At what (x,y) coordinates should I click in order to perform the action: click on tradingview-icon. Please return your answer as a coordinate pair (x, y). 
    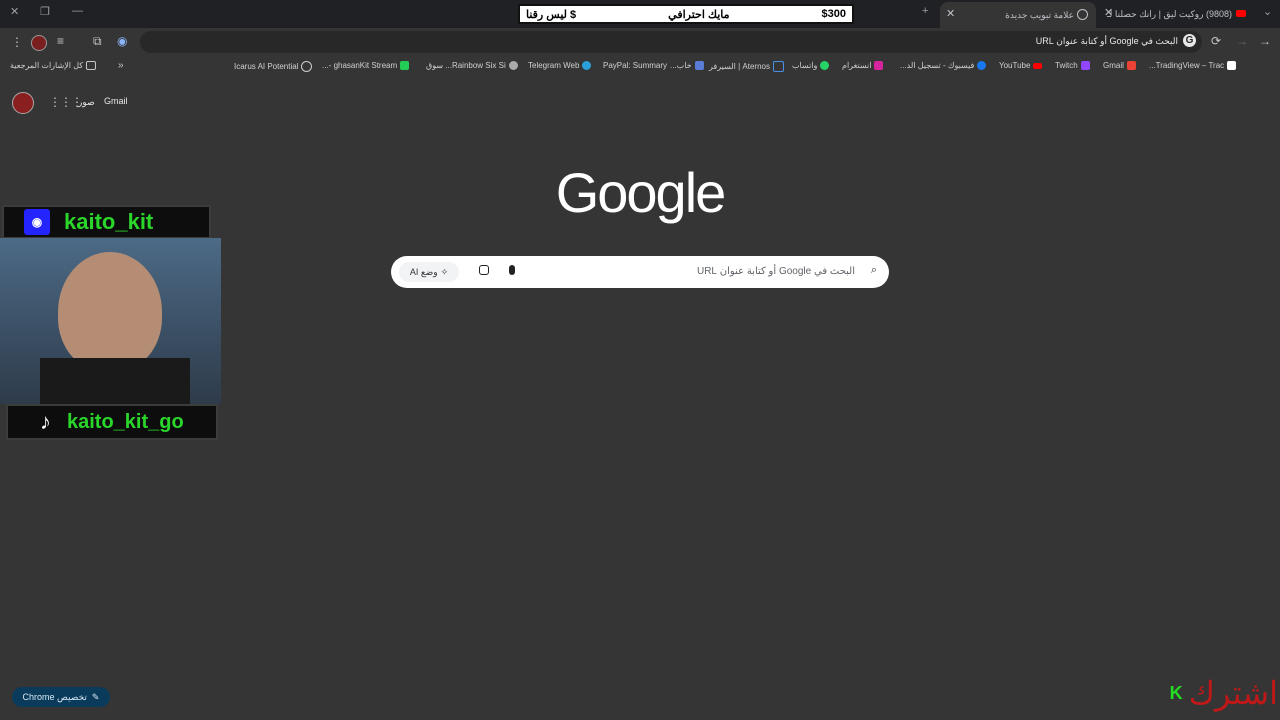
    Looking at the image, I should click on (1232, 65).